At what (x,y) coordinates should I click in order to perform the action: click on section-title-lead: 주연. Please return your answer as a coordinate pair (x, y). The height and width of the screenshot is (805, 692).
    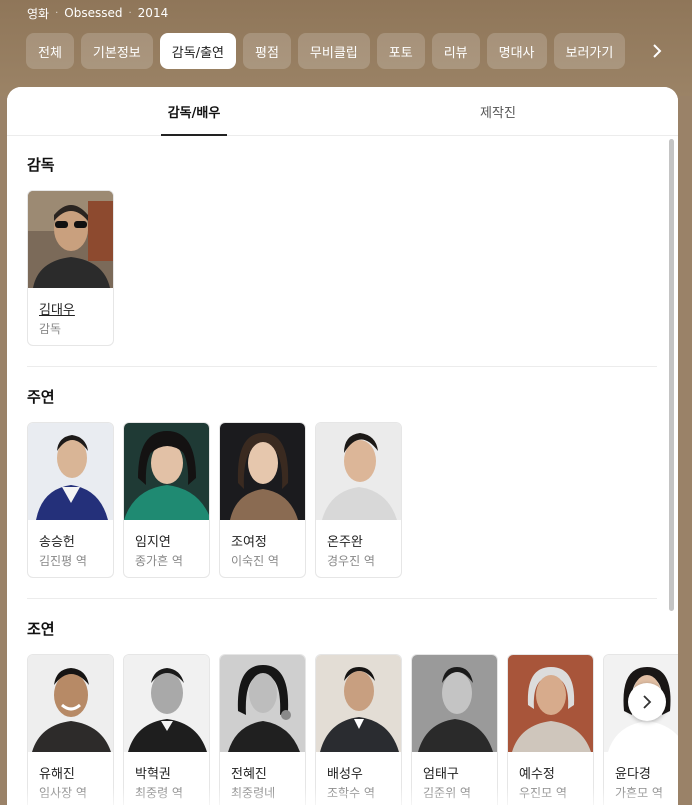
    Looking at the image, I should click on (41, 397).